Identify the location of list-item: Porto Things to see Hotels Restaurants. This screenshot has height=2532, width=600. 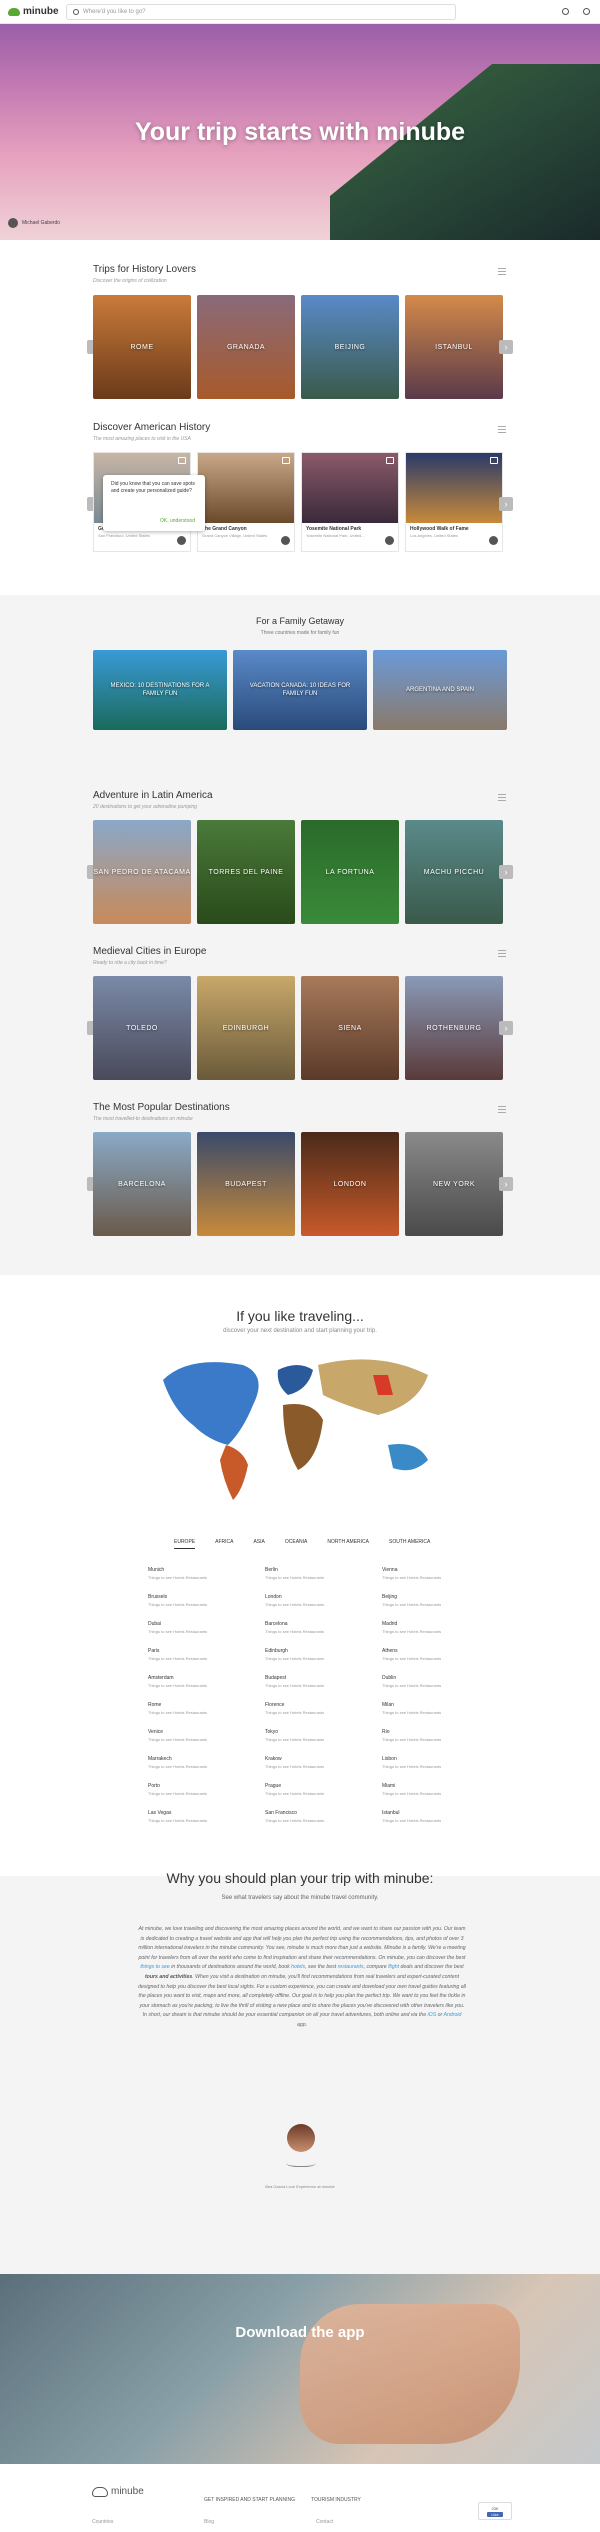
(178, 1789).